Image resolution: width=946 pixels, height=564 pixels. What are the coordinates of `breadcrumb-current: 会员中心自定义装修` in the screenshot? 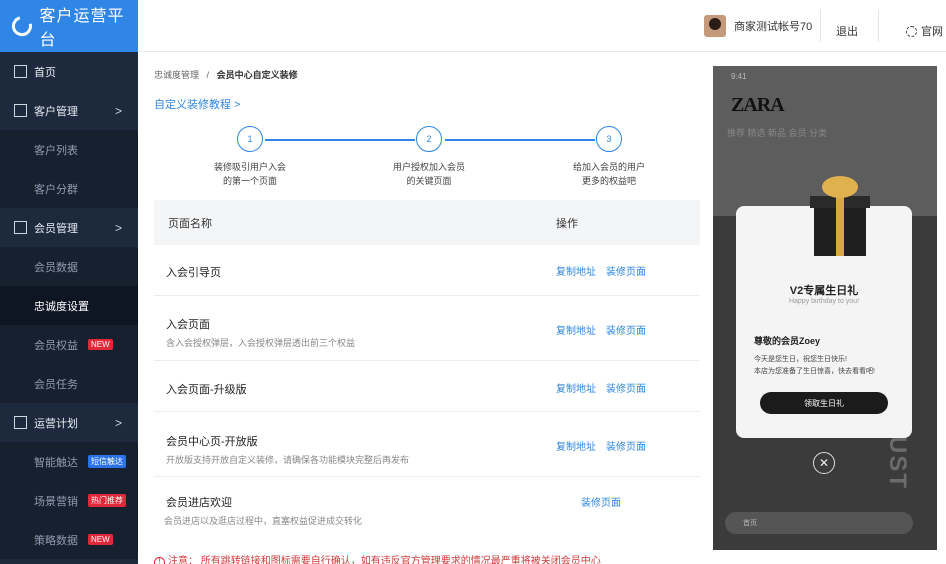 It's located at (257, 75).